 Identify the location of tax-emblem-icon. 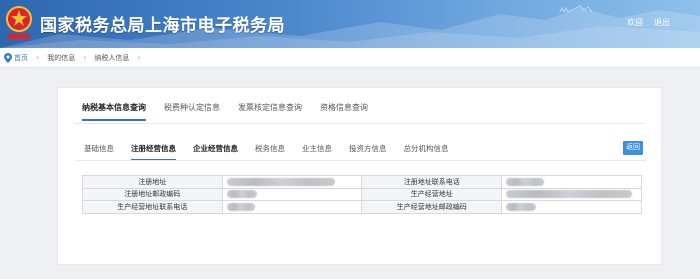
(19, 22).